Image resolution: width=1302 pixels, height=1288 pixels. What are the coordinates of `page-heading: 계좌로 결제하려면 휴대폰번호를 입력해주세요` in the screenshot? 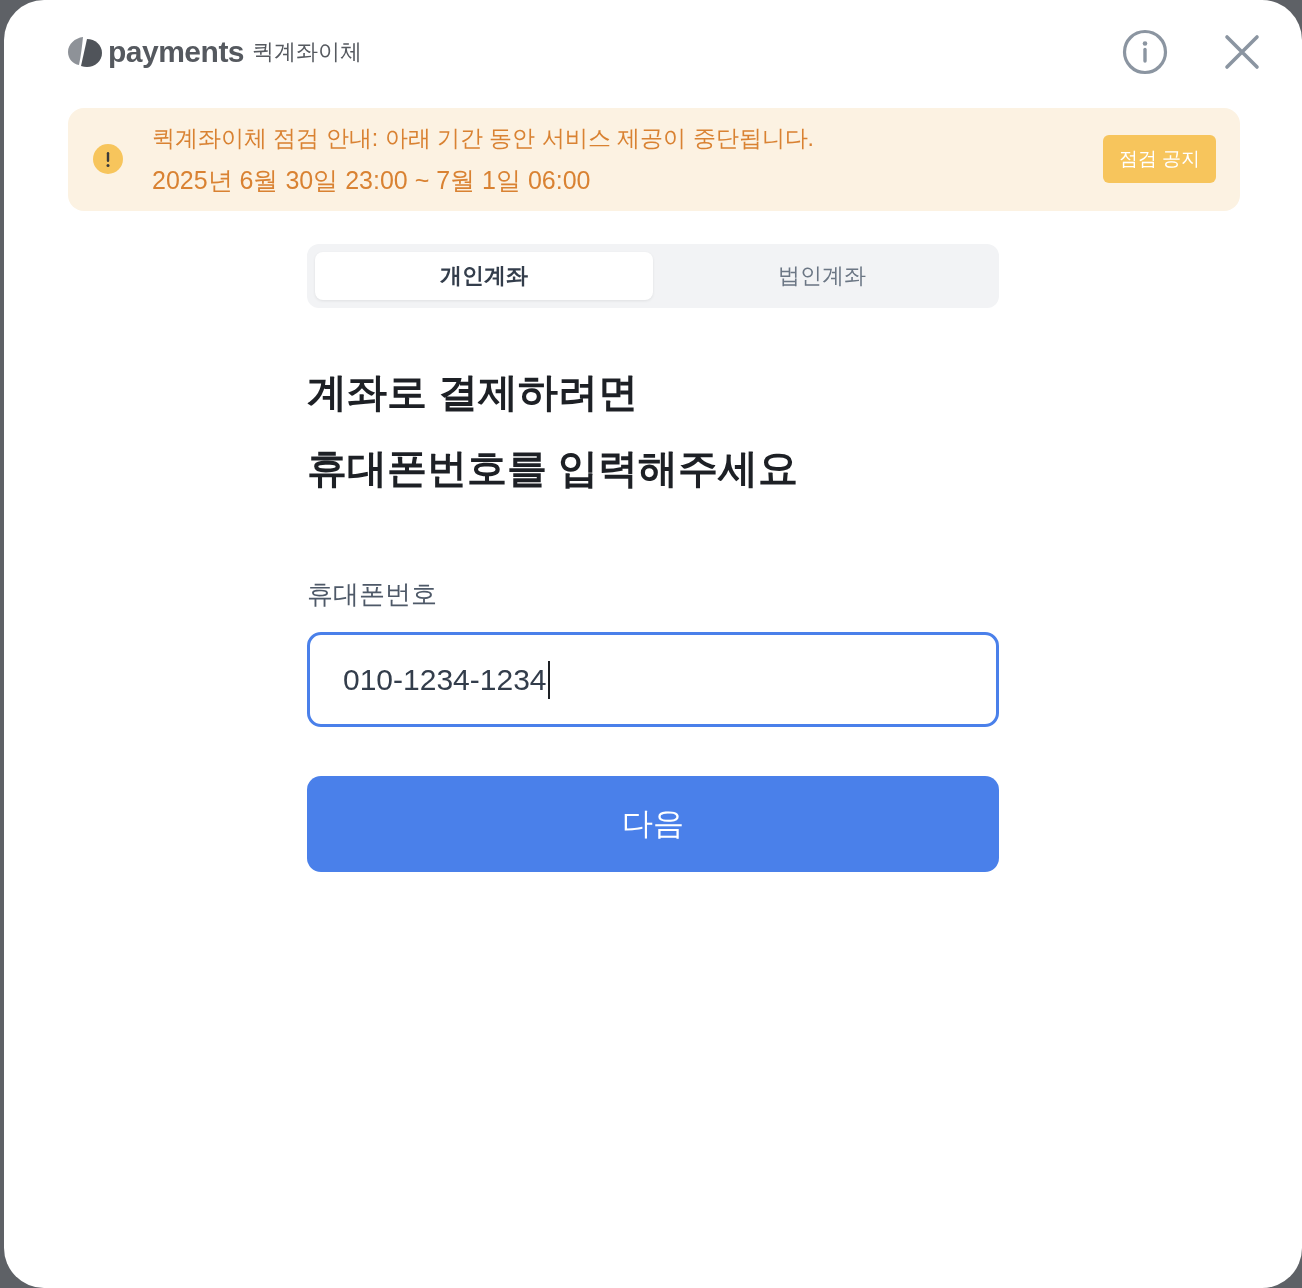 It's located at (553, 430).